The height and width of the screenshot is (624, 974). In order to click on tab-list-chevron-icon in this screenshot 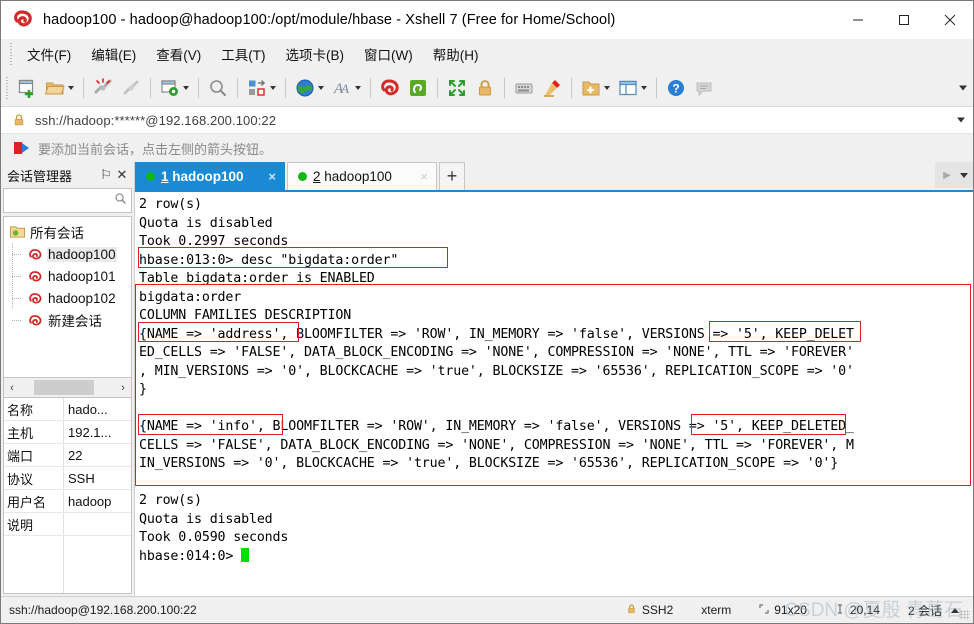, I will do `click(964, 175)`.